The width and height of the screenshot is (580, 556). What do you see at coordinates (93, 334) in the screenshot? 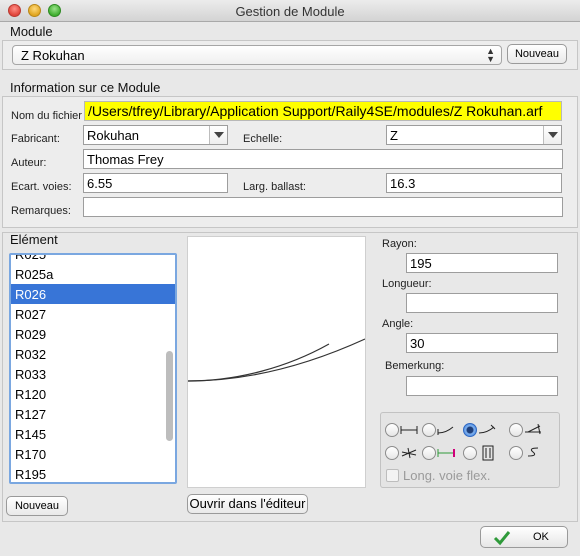
I see `list-item: R029` at bounding box center [93, 334].